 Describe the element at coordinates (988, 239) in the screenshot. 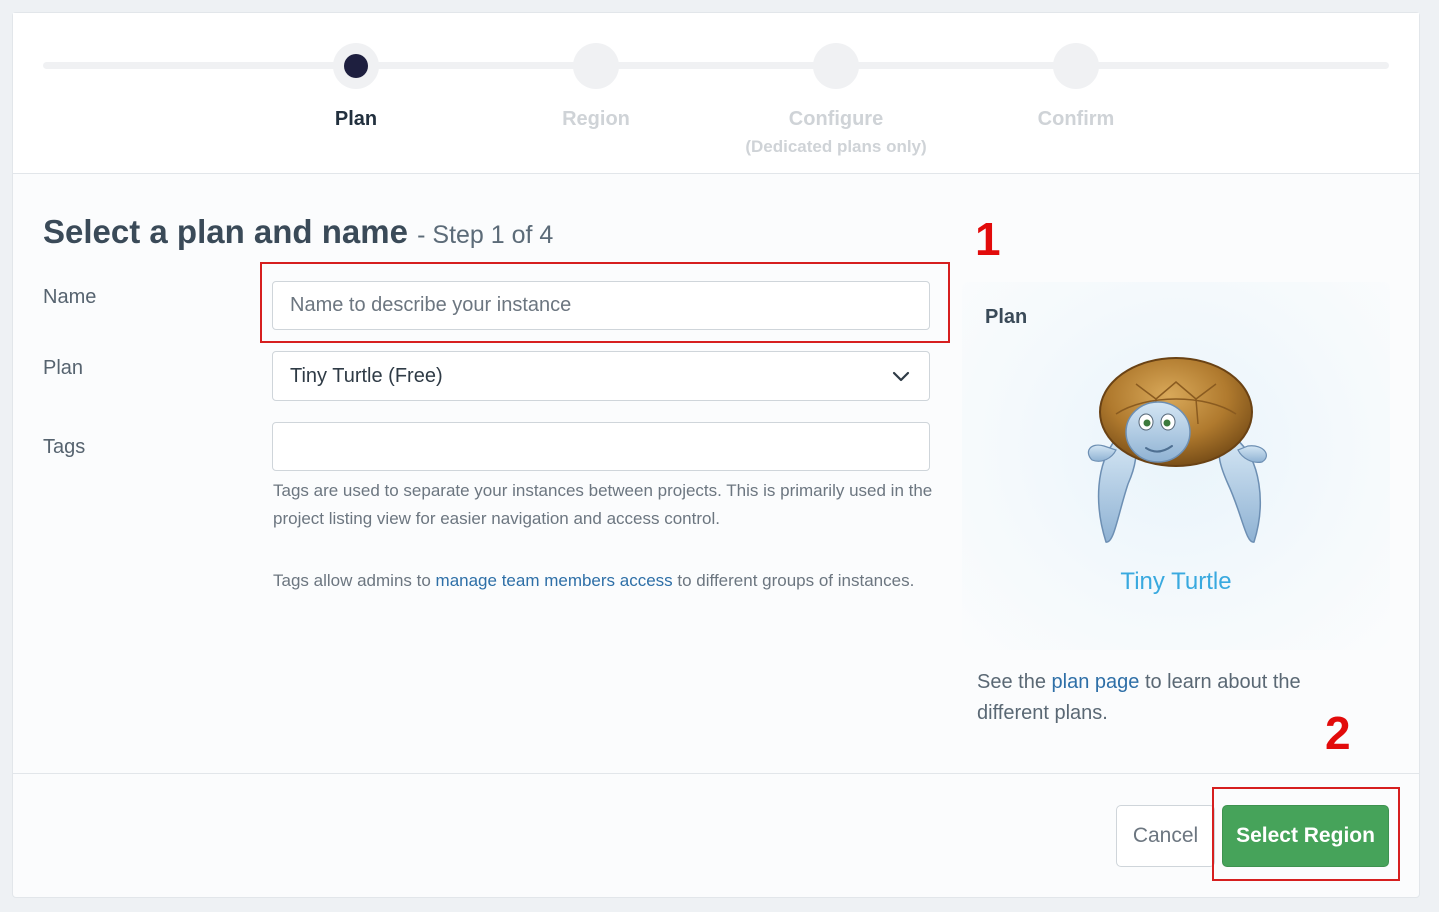

I see `annotation-marker-1: 1` at that location.